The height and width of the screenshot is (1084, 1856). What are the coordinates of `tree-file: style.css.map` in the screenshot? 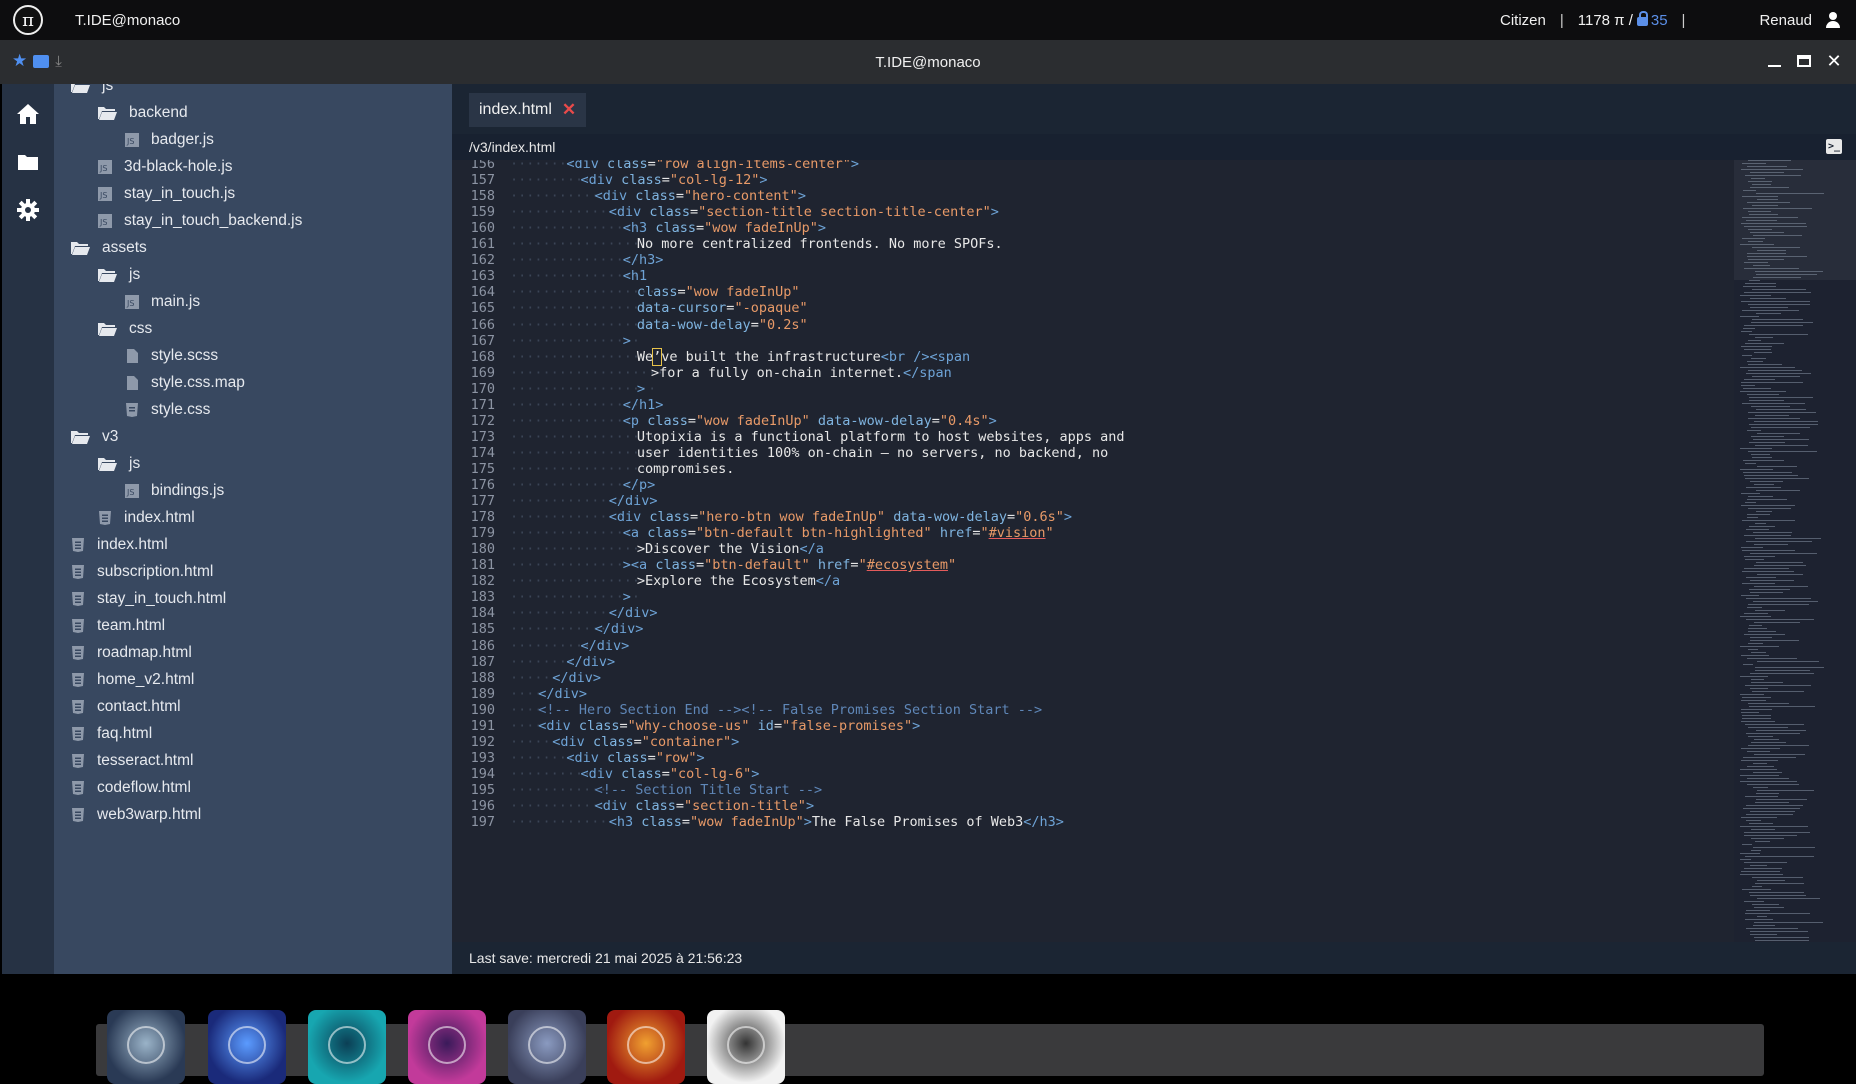 It's located at (185, 383).